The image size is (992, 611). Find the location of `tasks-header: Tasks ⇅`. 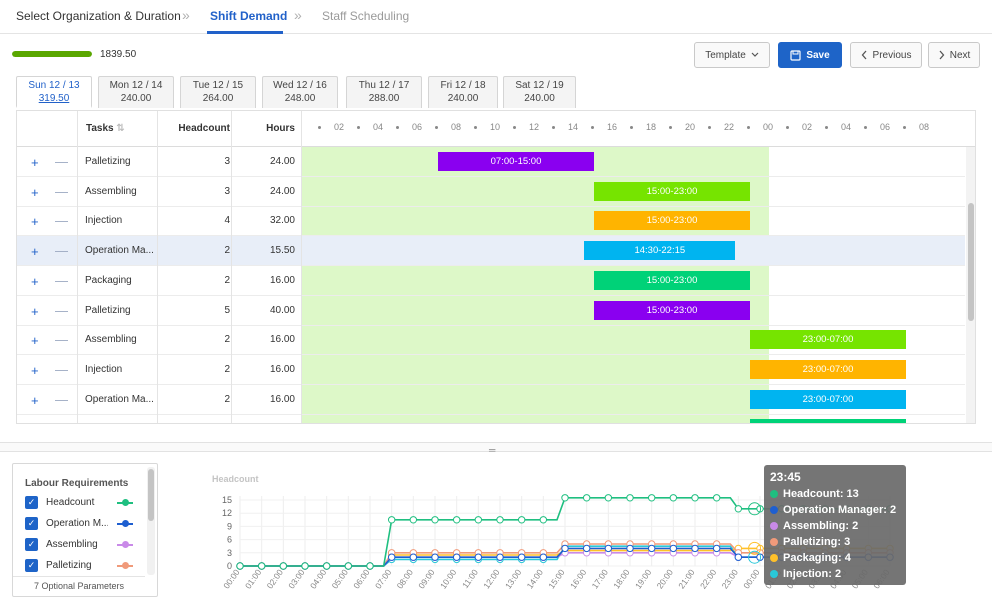

tasks-header: Tasks ⇅ is located at coordinates (105, 128).